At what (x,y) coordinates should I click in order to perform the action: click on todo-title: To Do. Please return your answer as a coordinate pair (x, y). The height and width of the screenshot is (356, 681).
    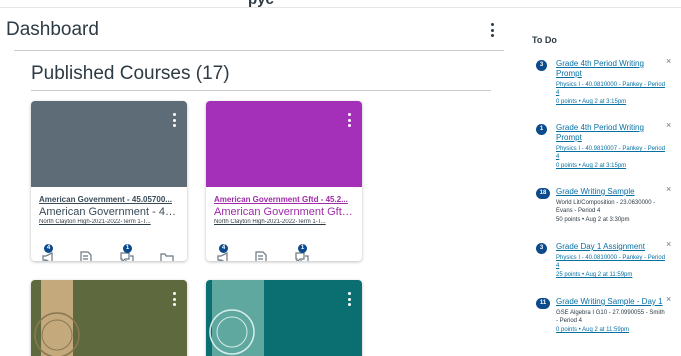
    Looking at the image, I should click on (544, 40).